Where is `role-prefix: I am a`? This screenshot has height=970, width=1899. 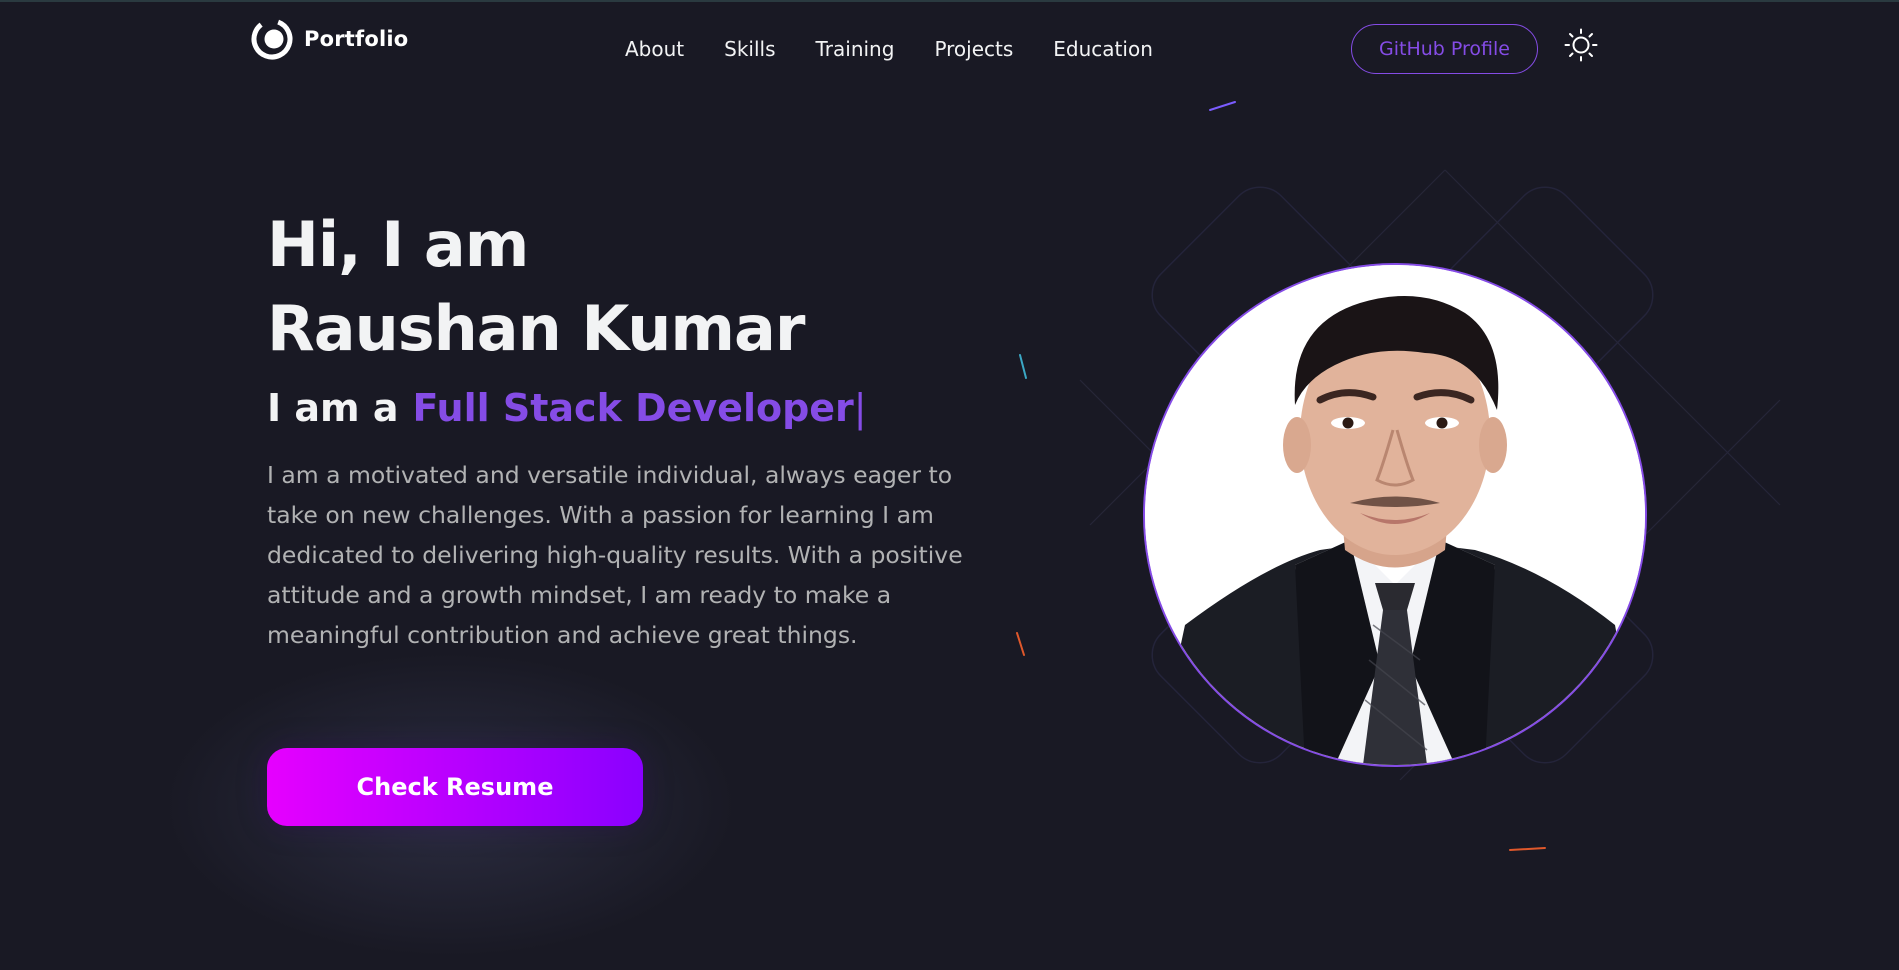
role-prefix: I am a is located at coordinates (333, 408).